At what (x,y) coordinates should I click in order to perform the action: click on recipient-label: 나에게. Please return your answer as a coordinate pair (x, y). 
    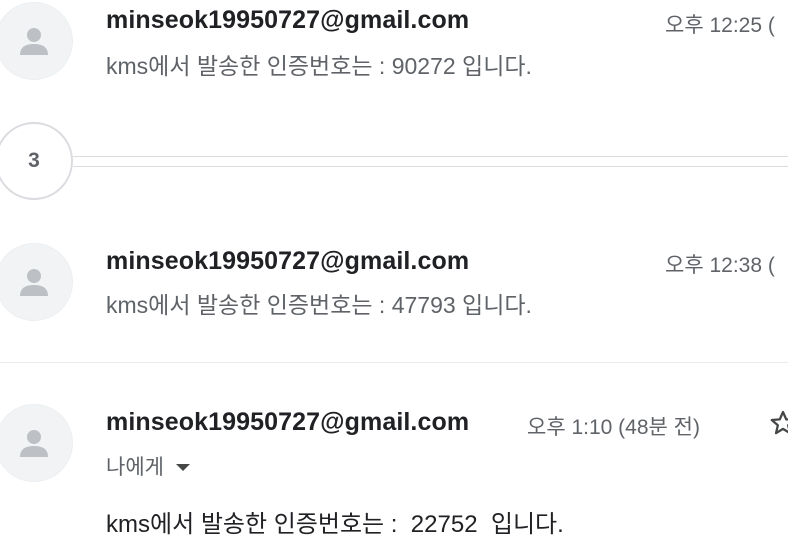
    Looking at the image, I should click on (135, 467).